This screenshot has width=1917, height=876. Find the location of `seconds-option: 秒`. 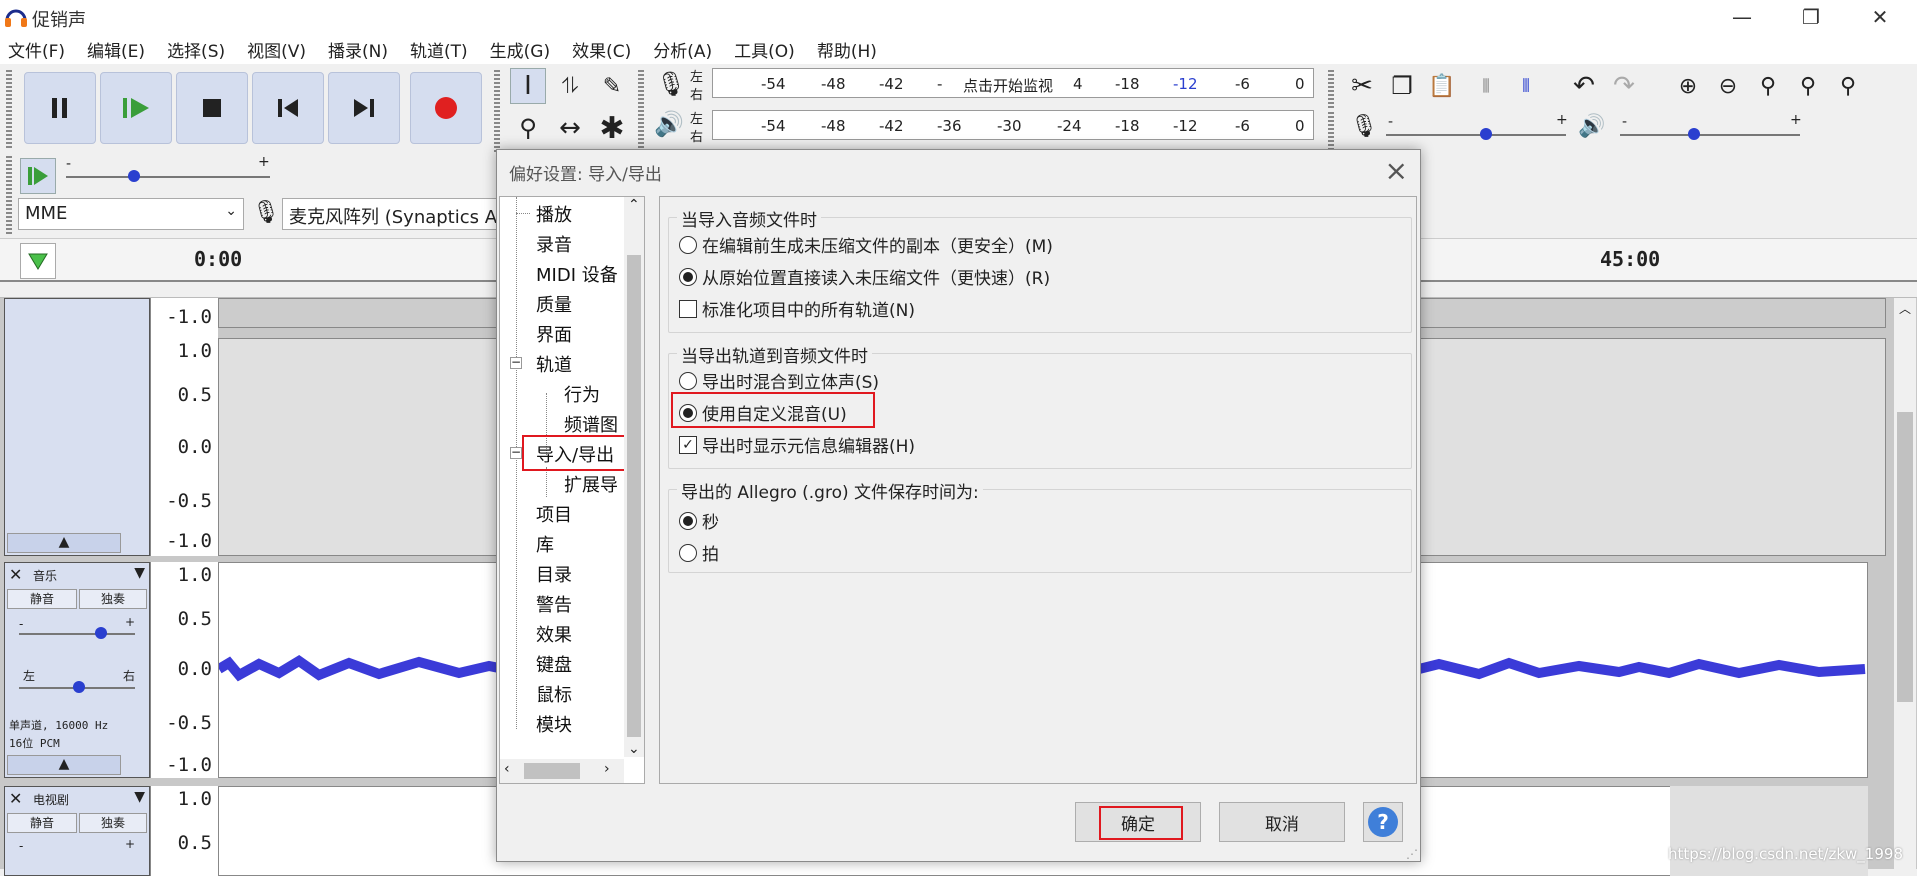

seconds-option: 秒 is located at coordinates (699, 520).